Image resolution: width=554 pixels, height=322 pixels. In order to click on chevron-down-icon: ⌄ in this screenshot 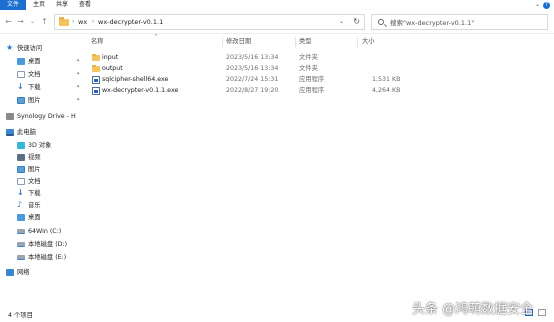, I will do `click(341, 21)`.